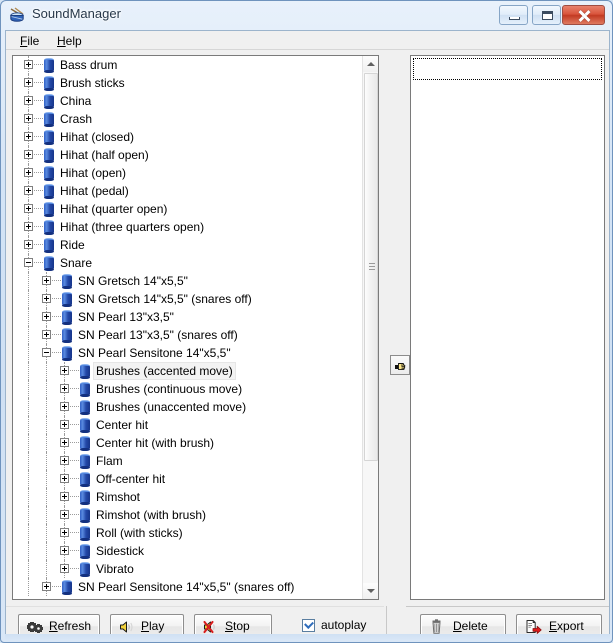  I want to click on tree-vertical-scrollbar, so click(370, 327).